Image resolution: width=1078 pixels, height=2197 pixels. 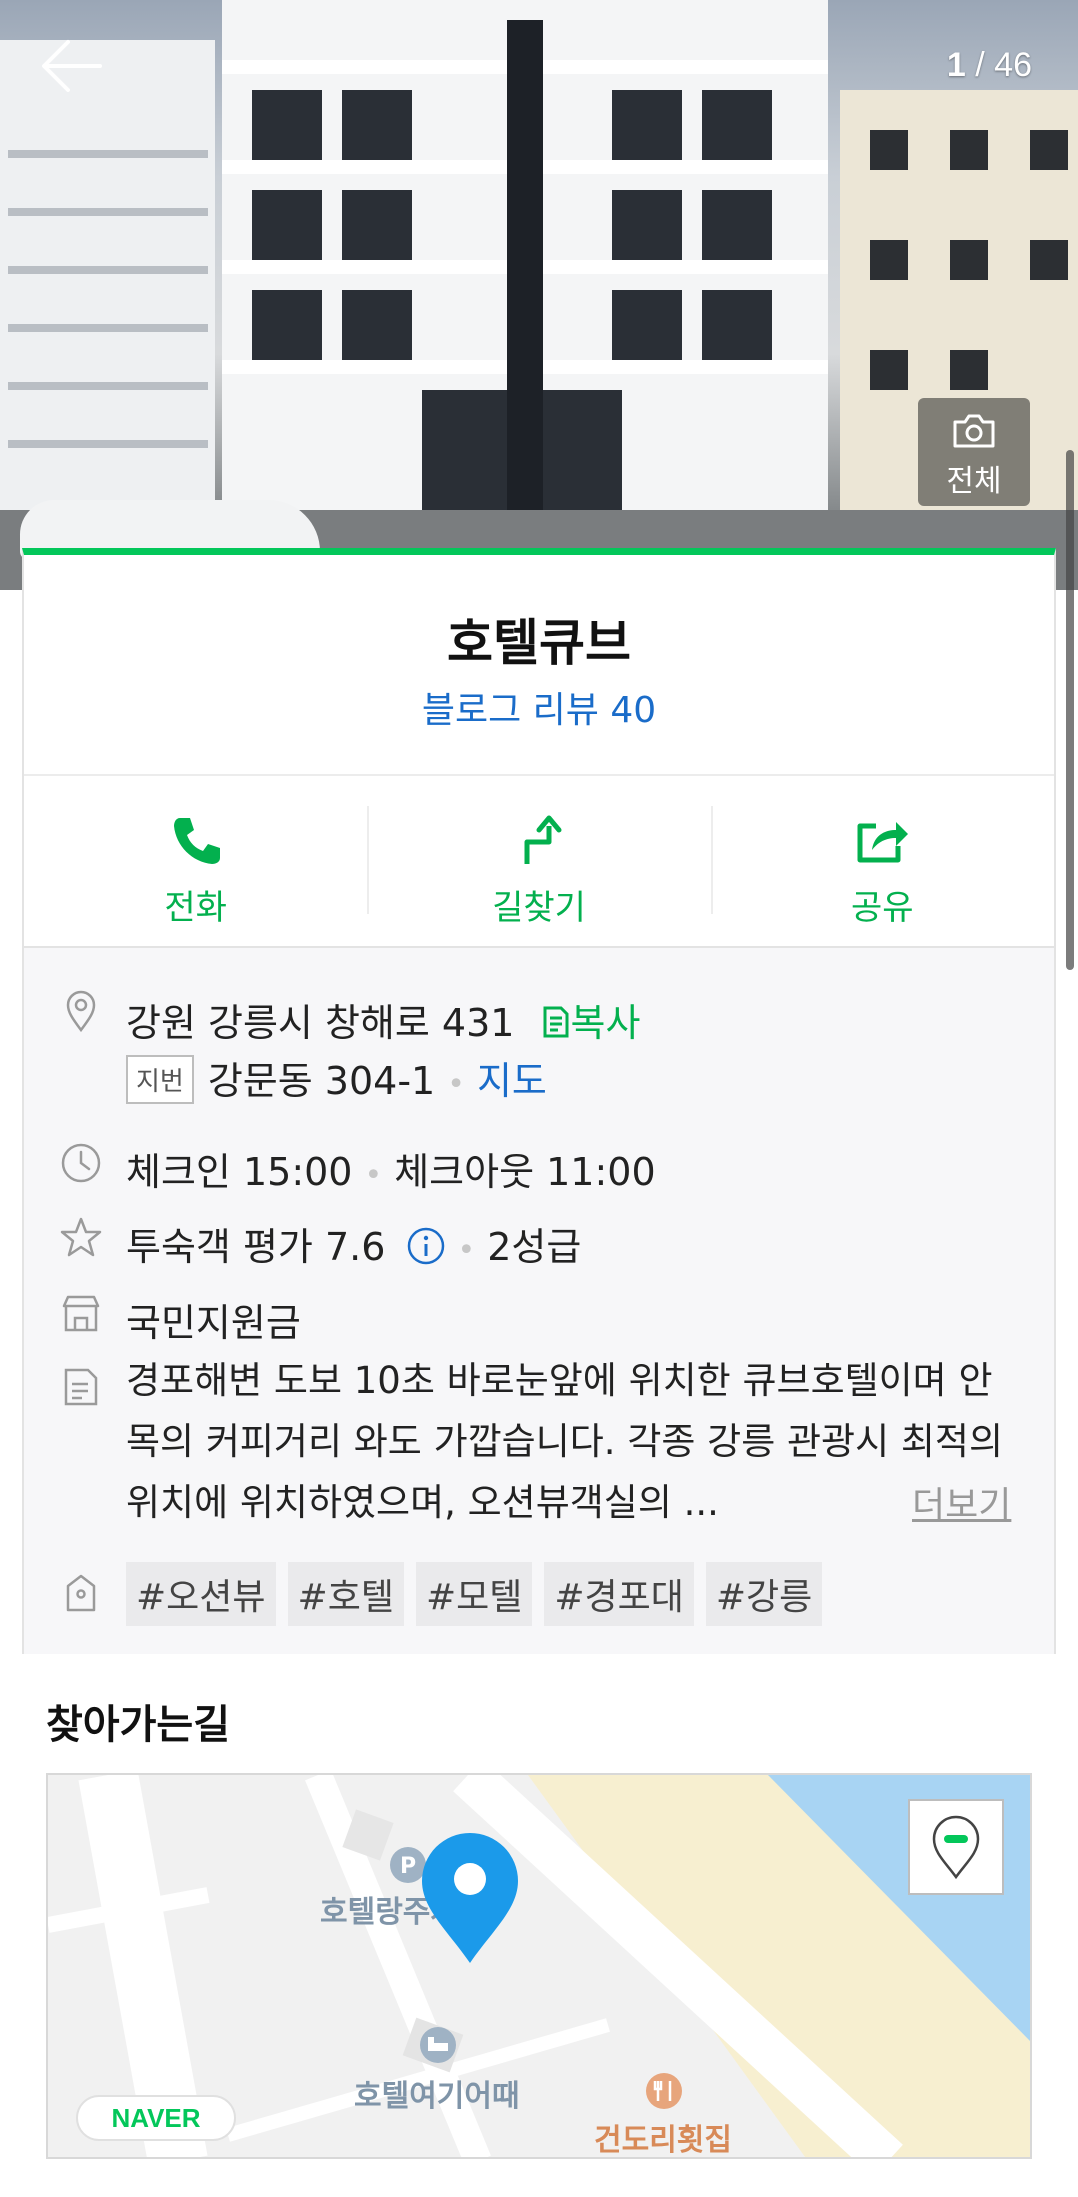 I want to click on action-bar: 전화 길찾기 공유, so click(x=539, y=861).